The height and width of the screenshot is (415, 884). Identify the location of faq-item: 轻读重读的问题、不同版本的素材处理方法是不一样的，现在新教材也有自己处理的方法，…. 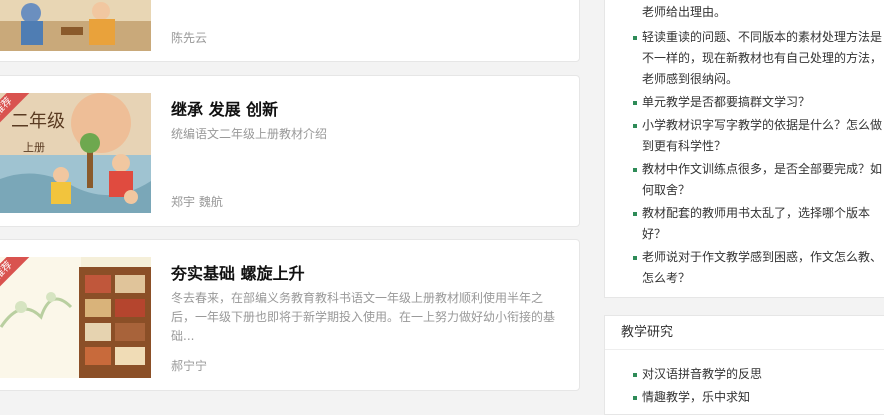
(744, 58).